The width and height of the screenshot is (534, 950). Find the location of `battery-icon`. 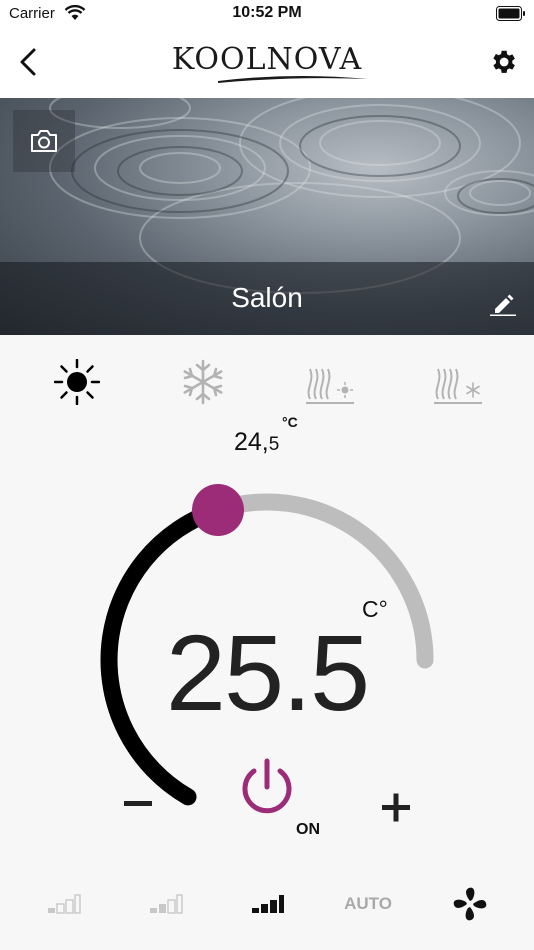

battery-icon is located at coordinates (511, 16).